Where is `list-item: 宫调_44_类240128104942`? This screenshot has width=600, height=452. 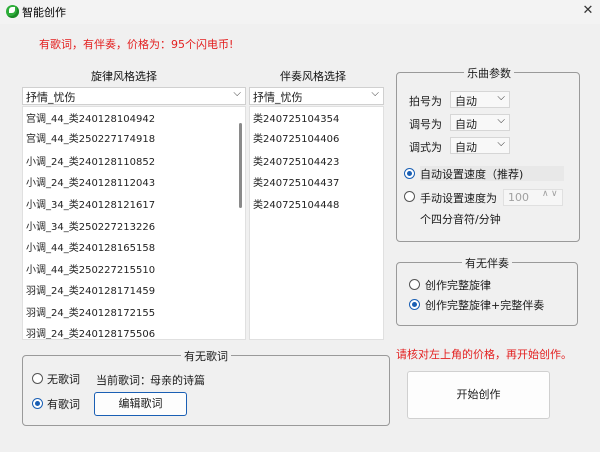 list-item: 宫调_44_类240128104942 is located at coordinates (90, 117).